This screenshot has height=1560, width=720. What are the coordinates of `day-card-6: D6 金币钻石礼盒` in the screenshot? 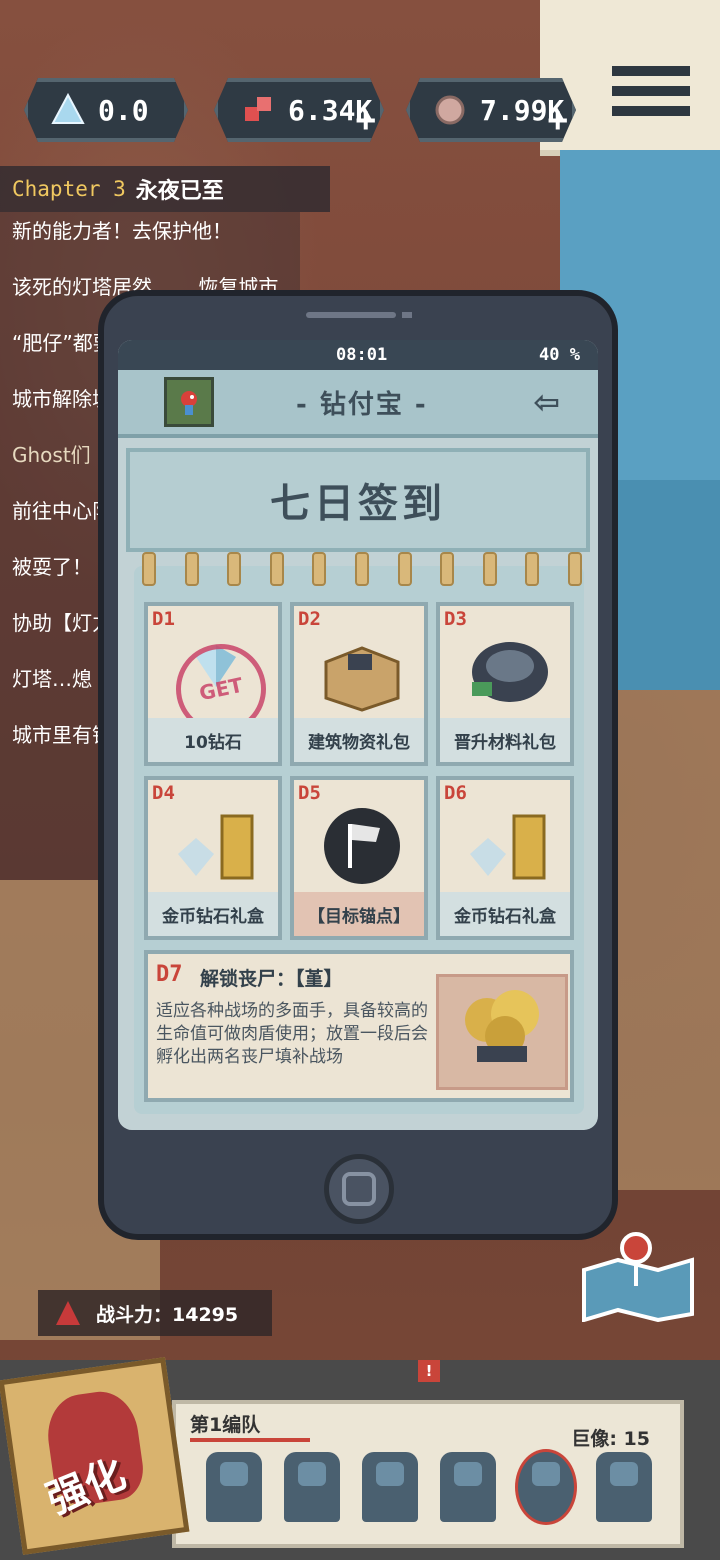 It's located at (505, 858).